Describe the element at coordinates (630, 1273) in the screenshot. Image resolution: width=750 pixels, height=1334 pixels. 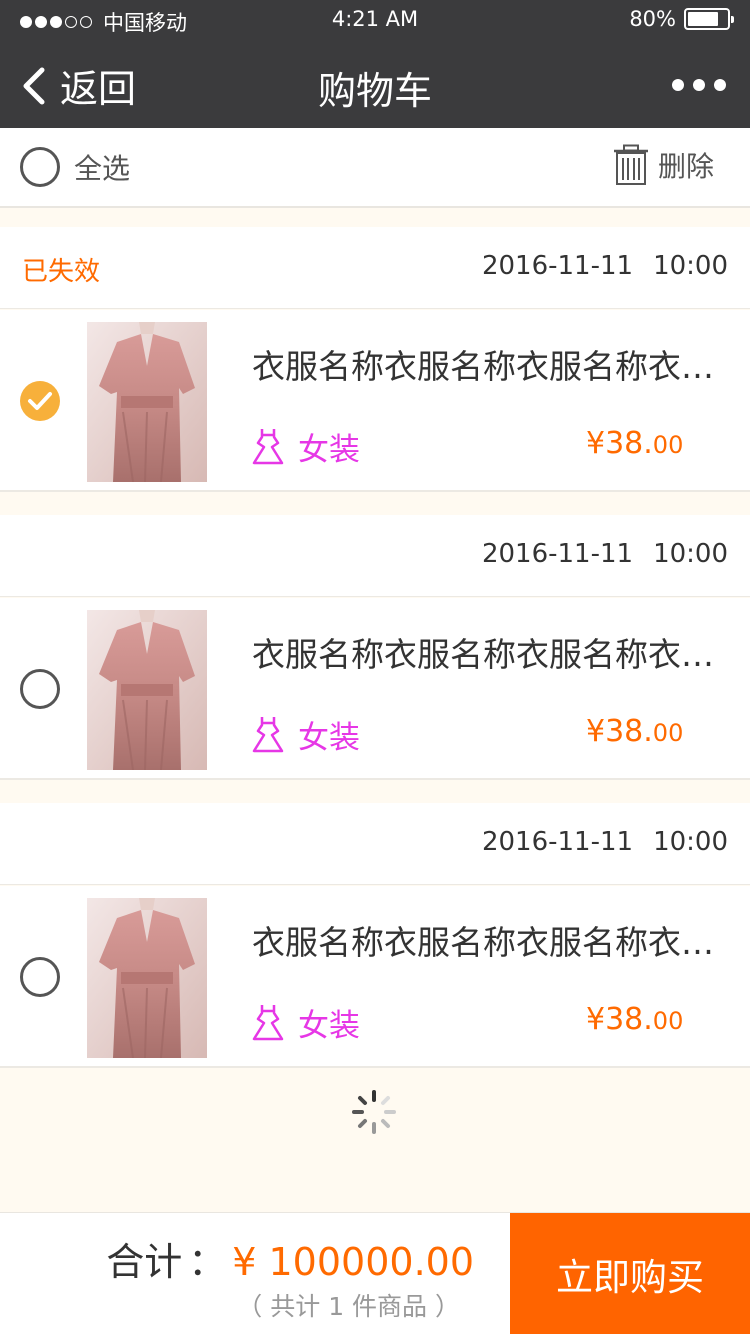
I see `buy-now-button: 立即购买` at that location.